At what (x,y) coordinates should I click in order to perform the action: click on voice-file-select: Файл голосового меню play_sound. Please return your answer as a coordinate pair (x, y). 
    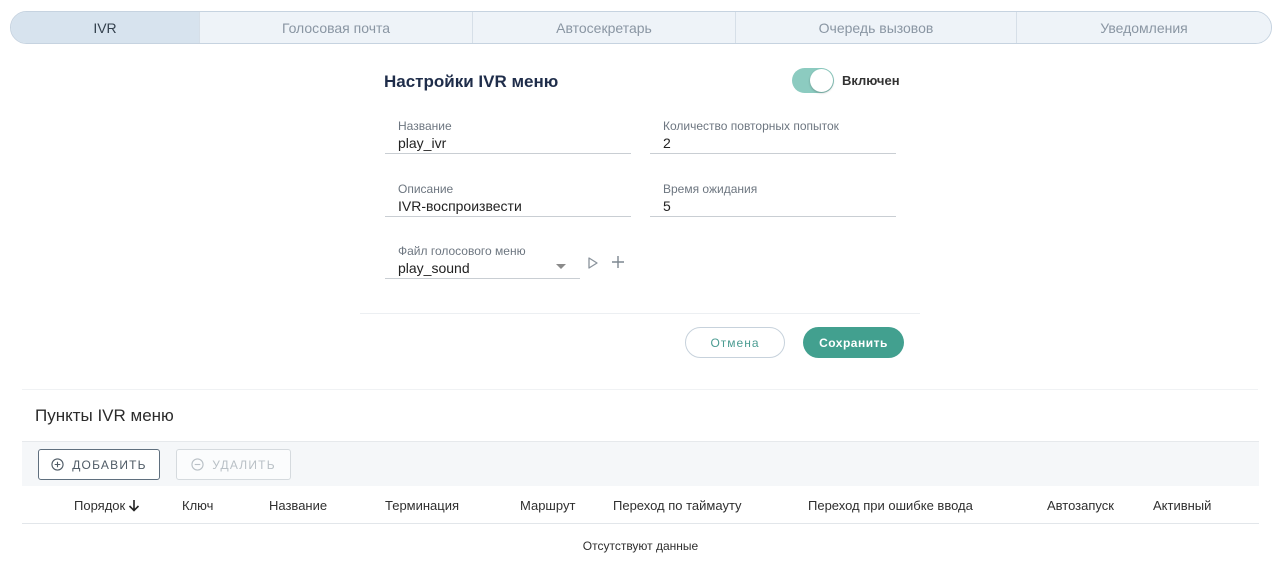
    Looking at the image, I should click on (482, 259).